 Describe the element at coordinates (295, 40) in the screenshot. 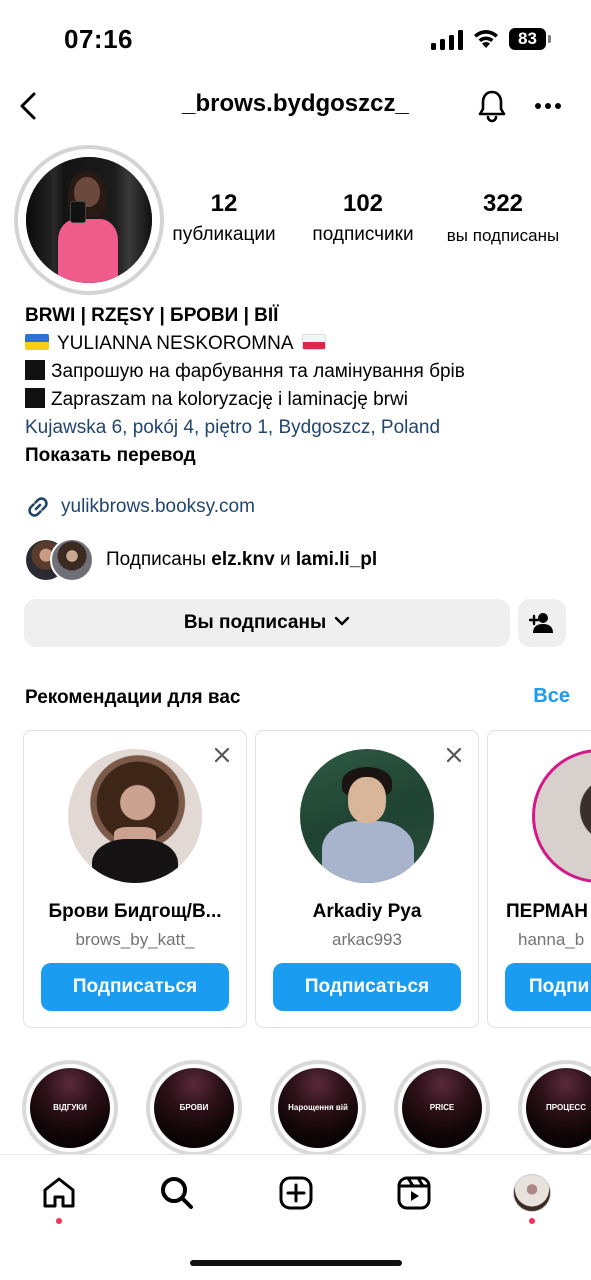

I see `status-bar: 07:16 83` at that location.